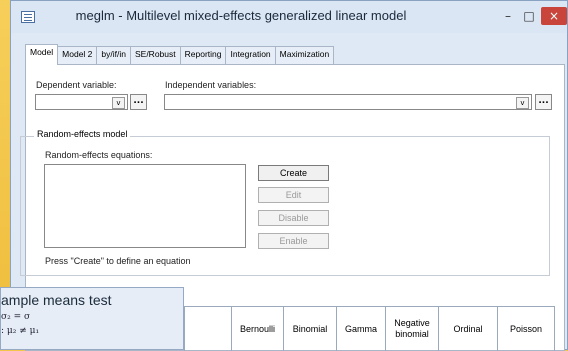 The image size is (568, 351). What do you see at coordinates (293, 195) in the screenshot?
I see `edit-button: Edit` at bounding box center [293, 195].